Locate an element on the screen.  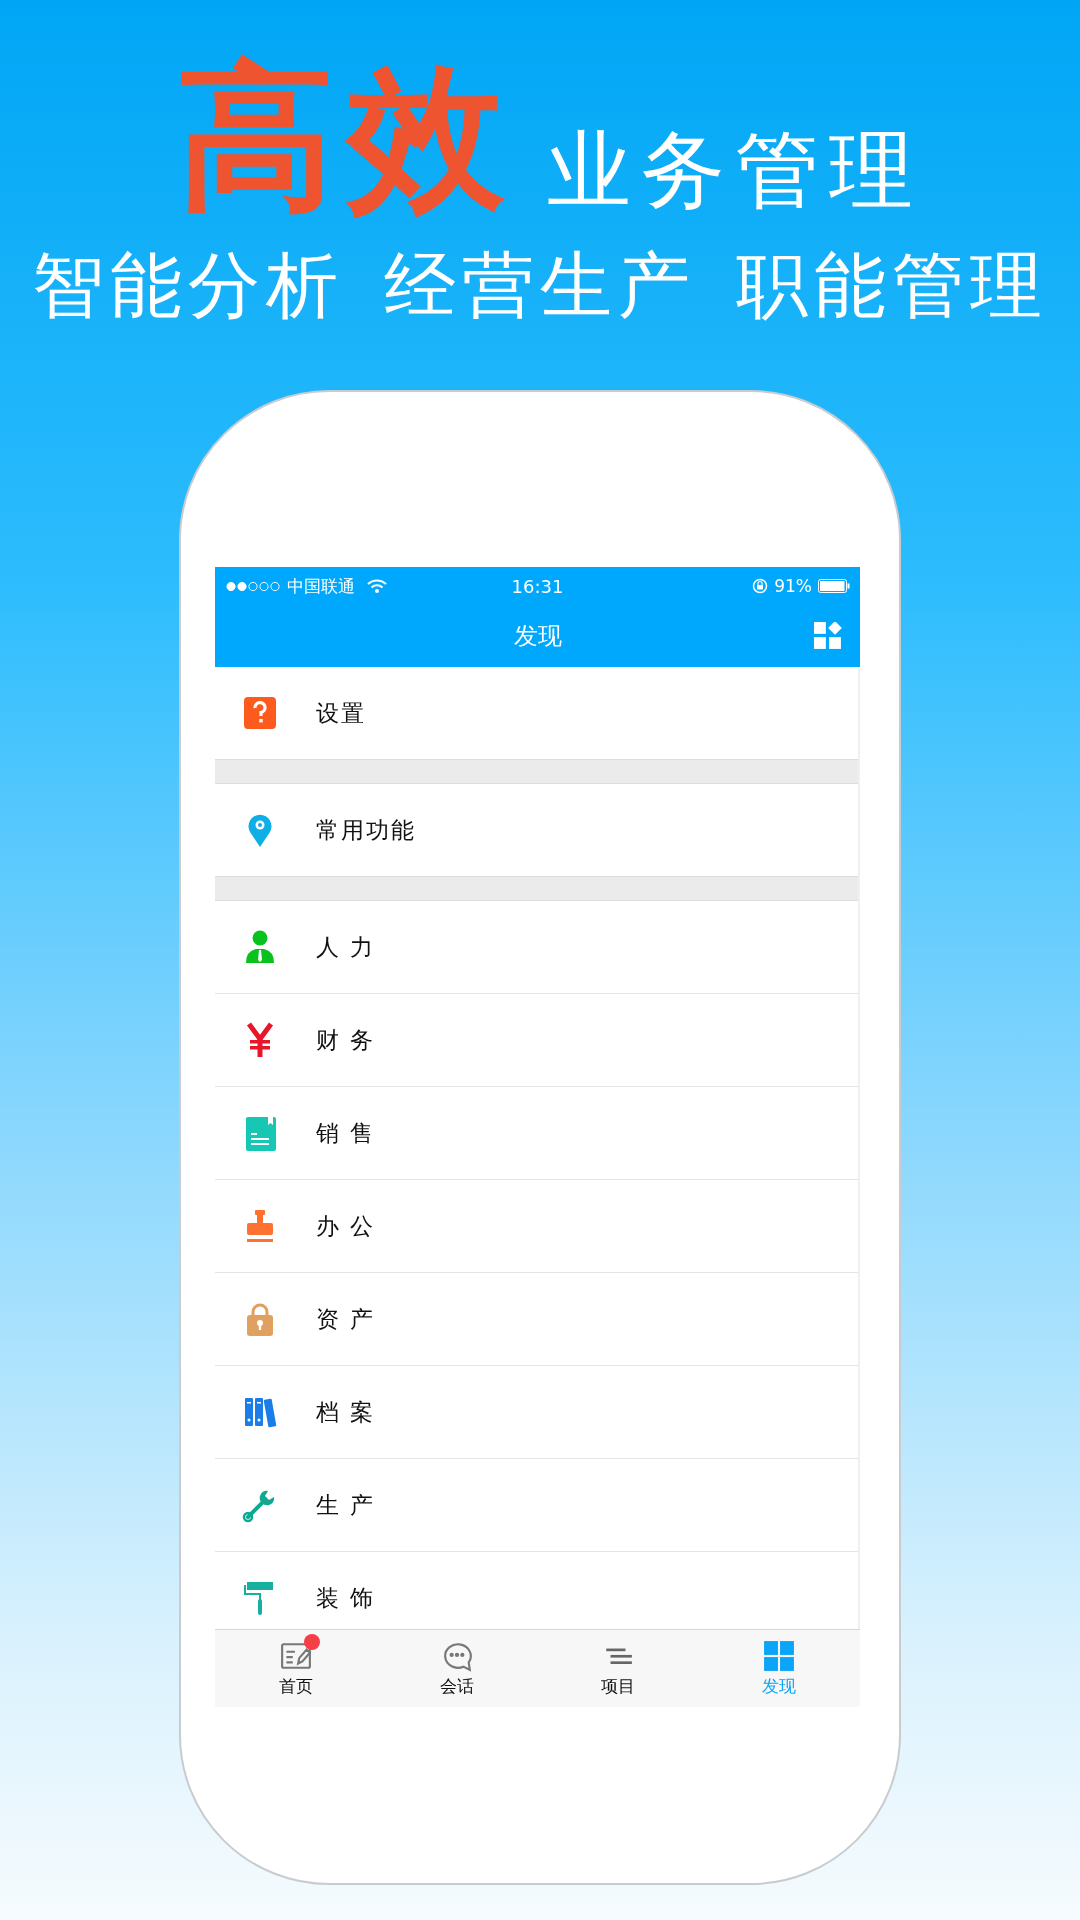
nav-title: 发现 is located at coordinates (537, 636).